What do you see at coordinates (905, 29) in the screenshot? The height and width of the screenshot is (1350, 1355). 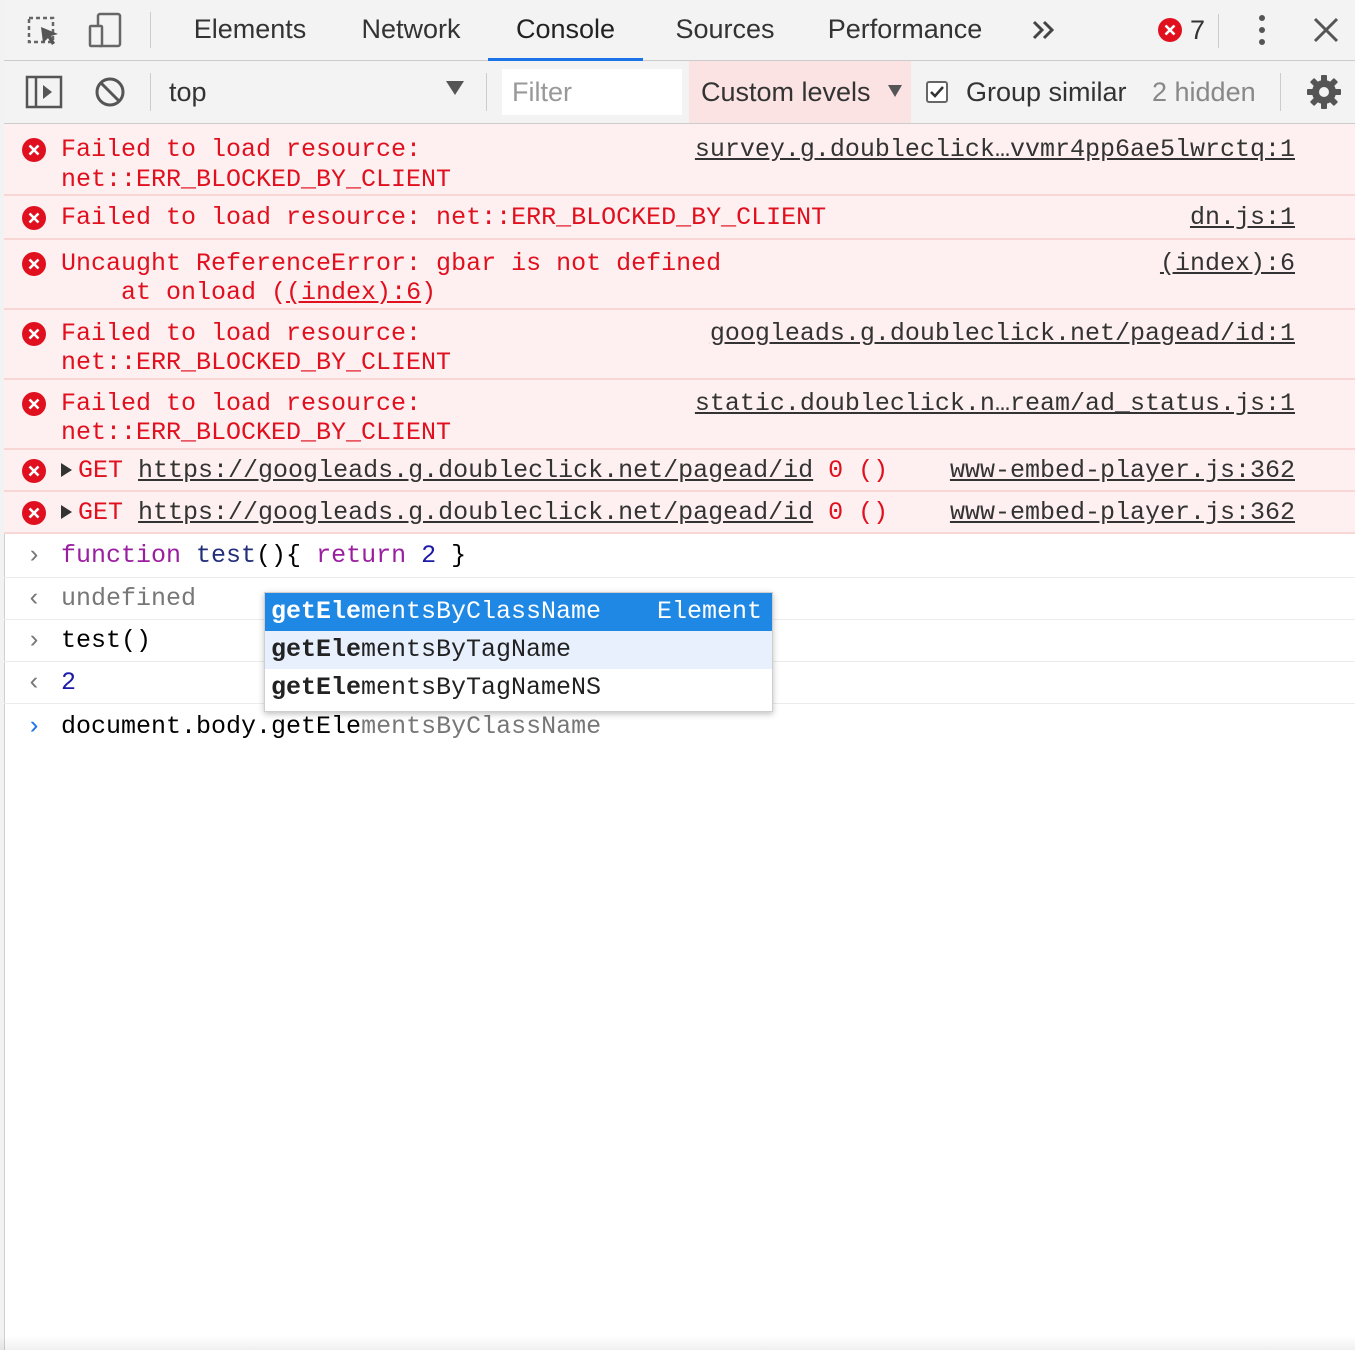 I see `tab-performance: Performance` at bounding box center [905, 29].